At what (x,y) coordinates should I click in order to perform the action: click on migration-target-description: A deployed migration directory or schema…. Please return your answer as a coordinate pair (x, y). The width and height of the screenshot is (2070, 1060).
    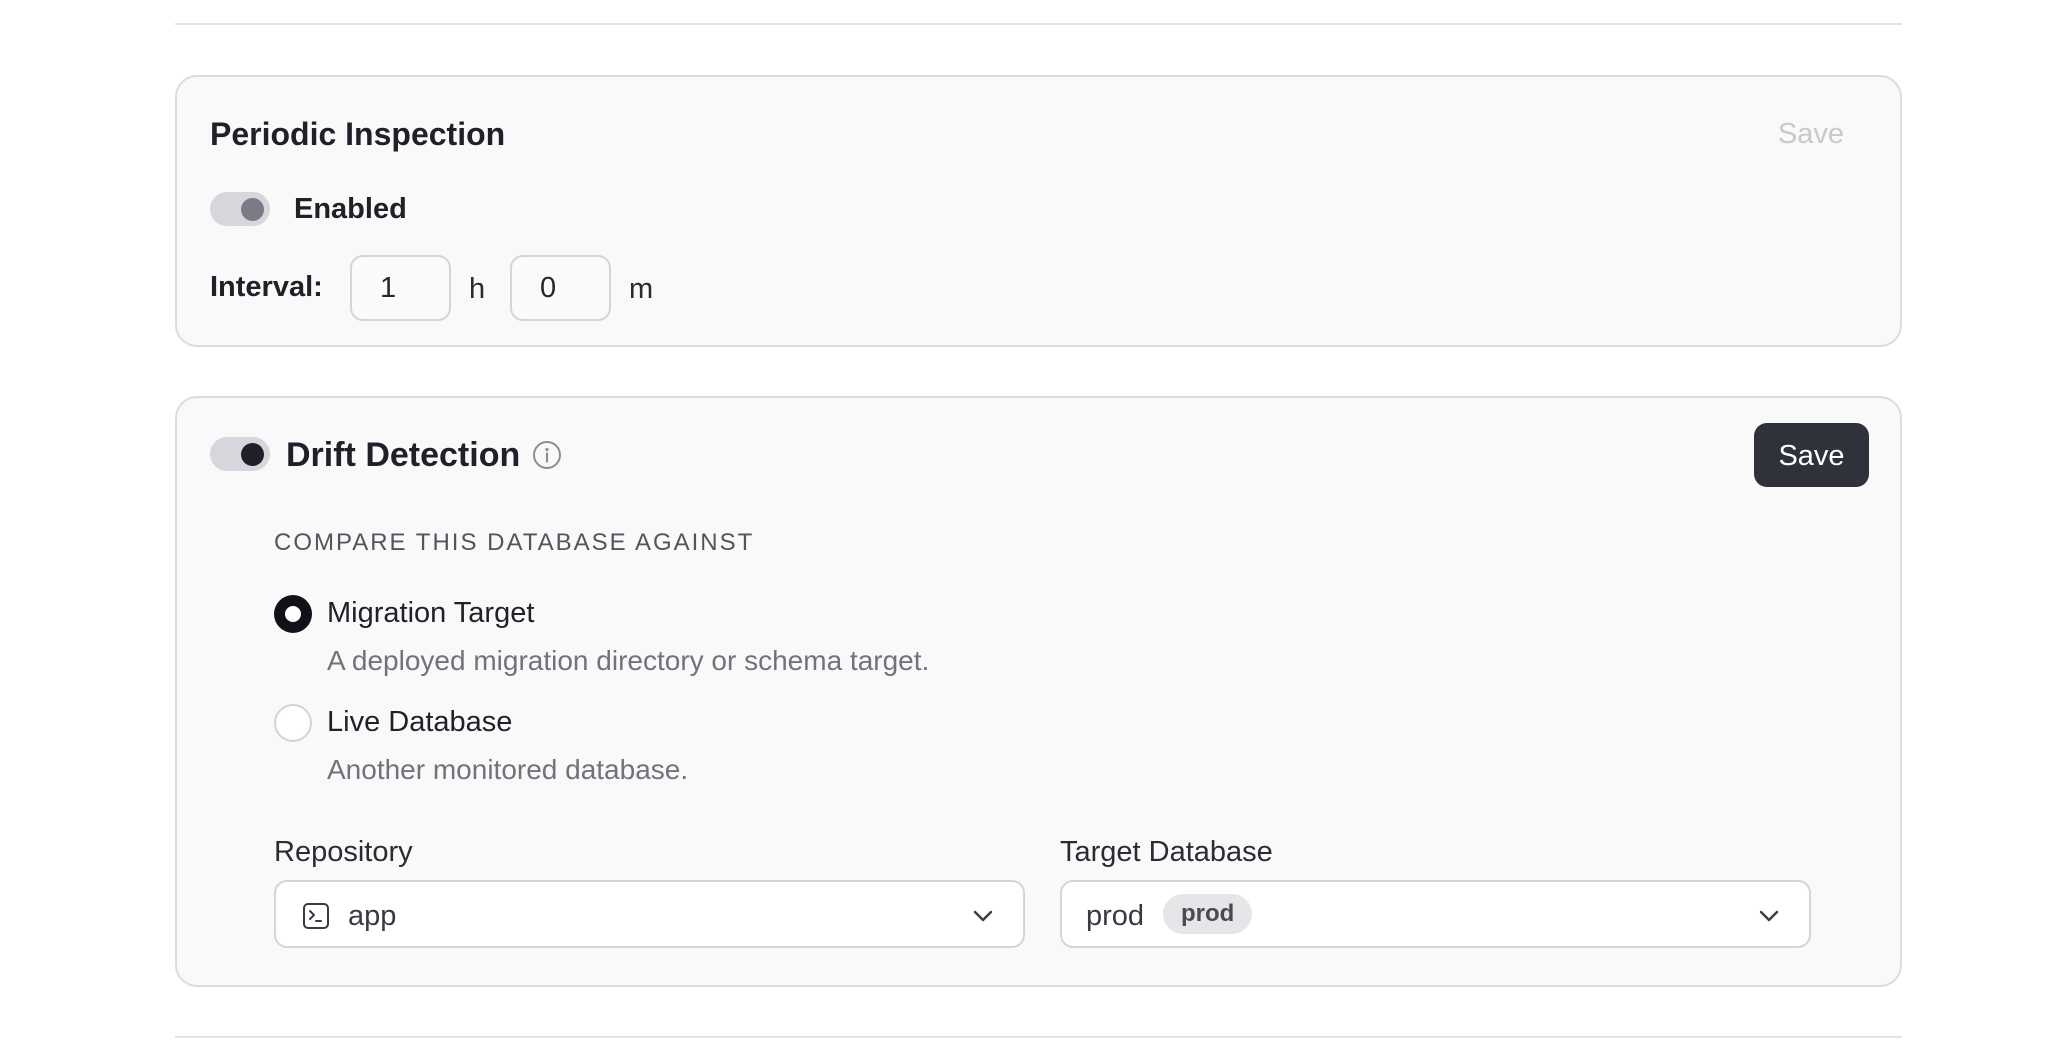
    Looking at the image, I should click on (628, 660).